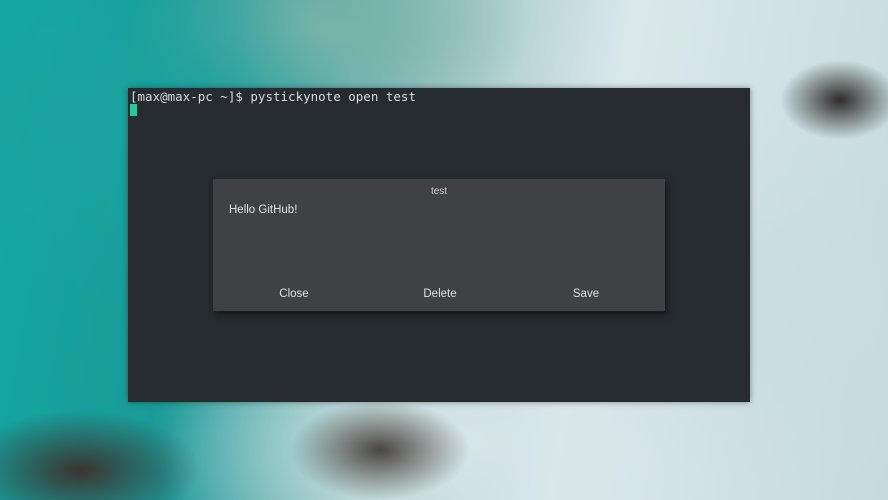 Image resolution: width=888 pixels, height=500 pixels. Describe the element at coordinates (439, 245) in the screenshot. I see `sticky-note-window: test Hello GitHub! Close Delete Save` at that location.